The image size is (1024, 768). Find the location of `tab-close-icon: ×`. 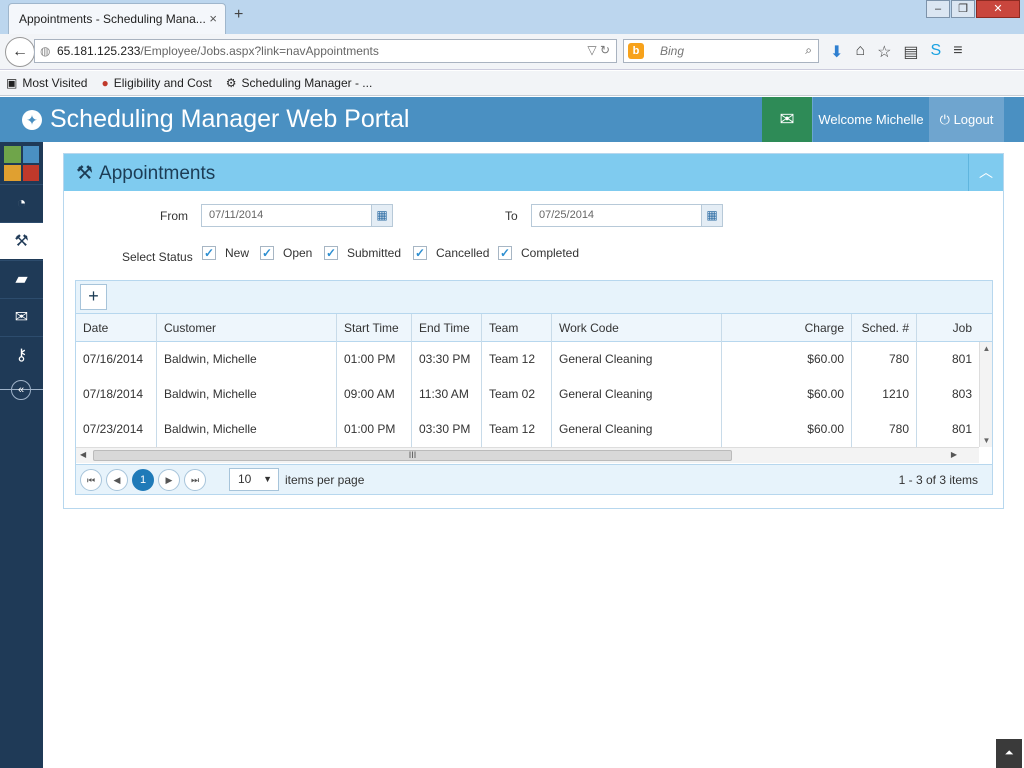

tab-close-icon: × is located at coordinates (213, 18).